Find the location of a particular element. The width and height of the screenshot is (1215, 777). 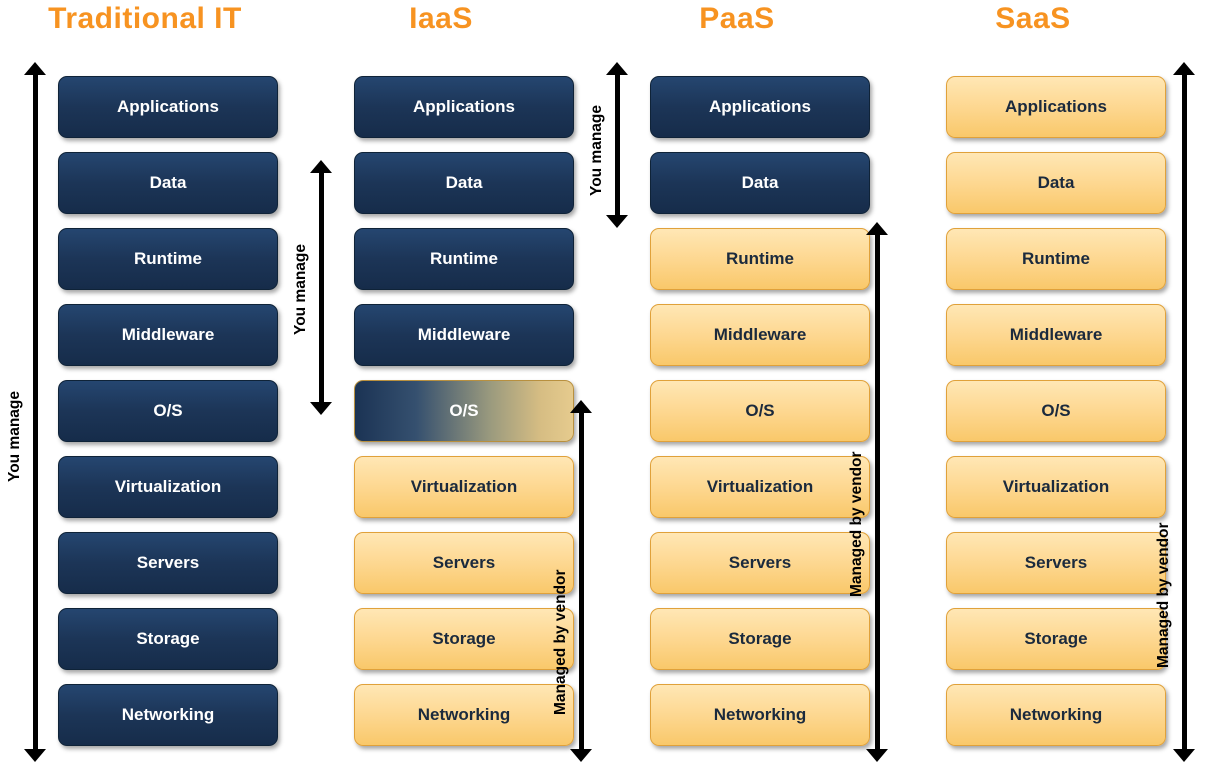

column-title: IaaS is located at coordinates (441, 18).